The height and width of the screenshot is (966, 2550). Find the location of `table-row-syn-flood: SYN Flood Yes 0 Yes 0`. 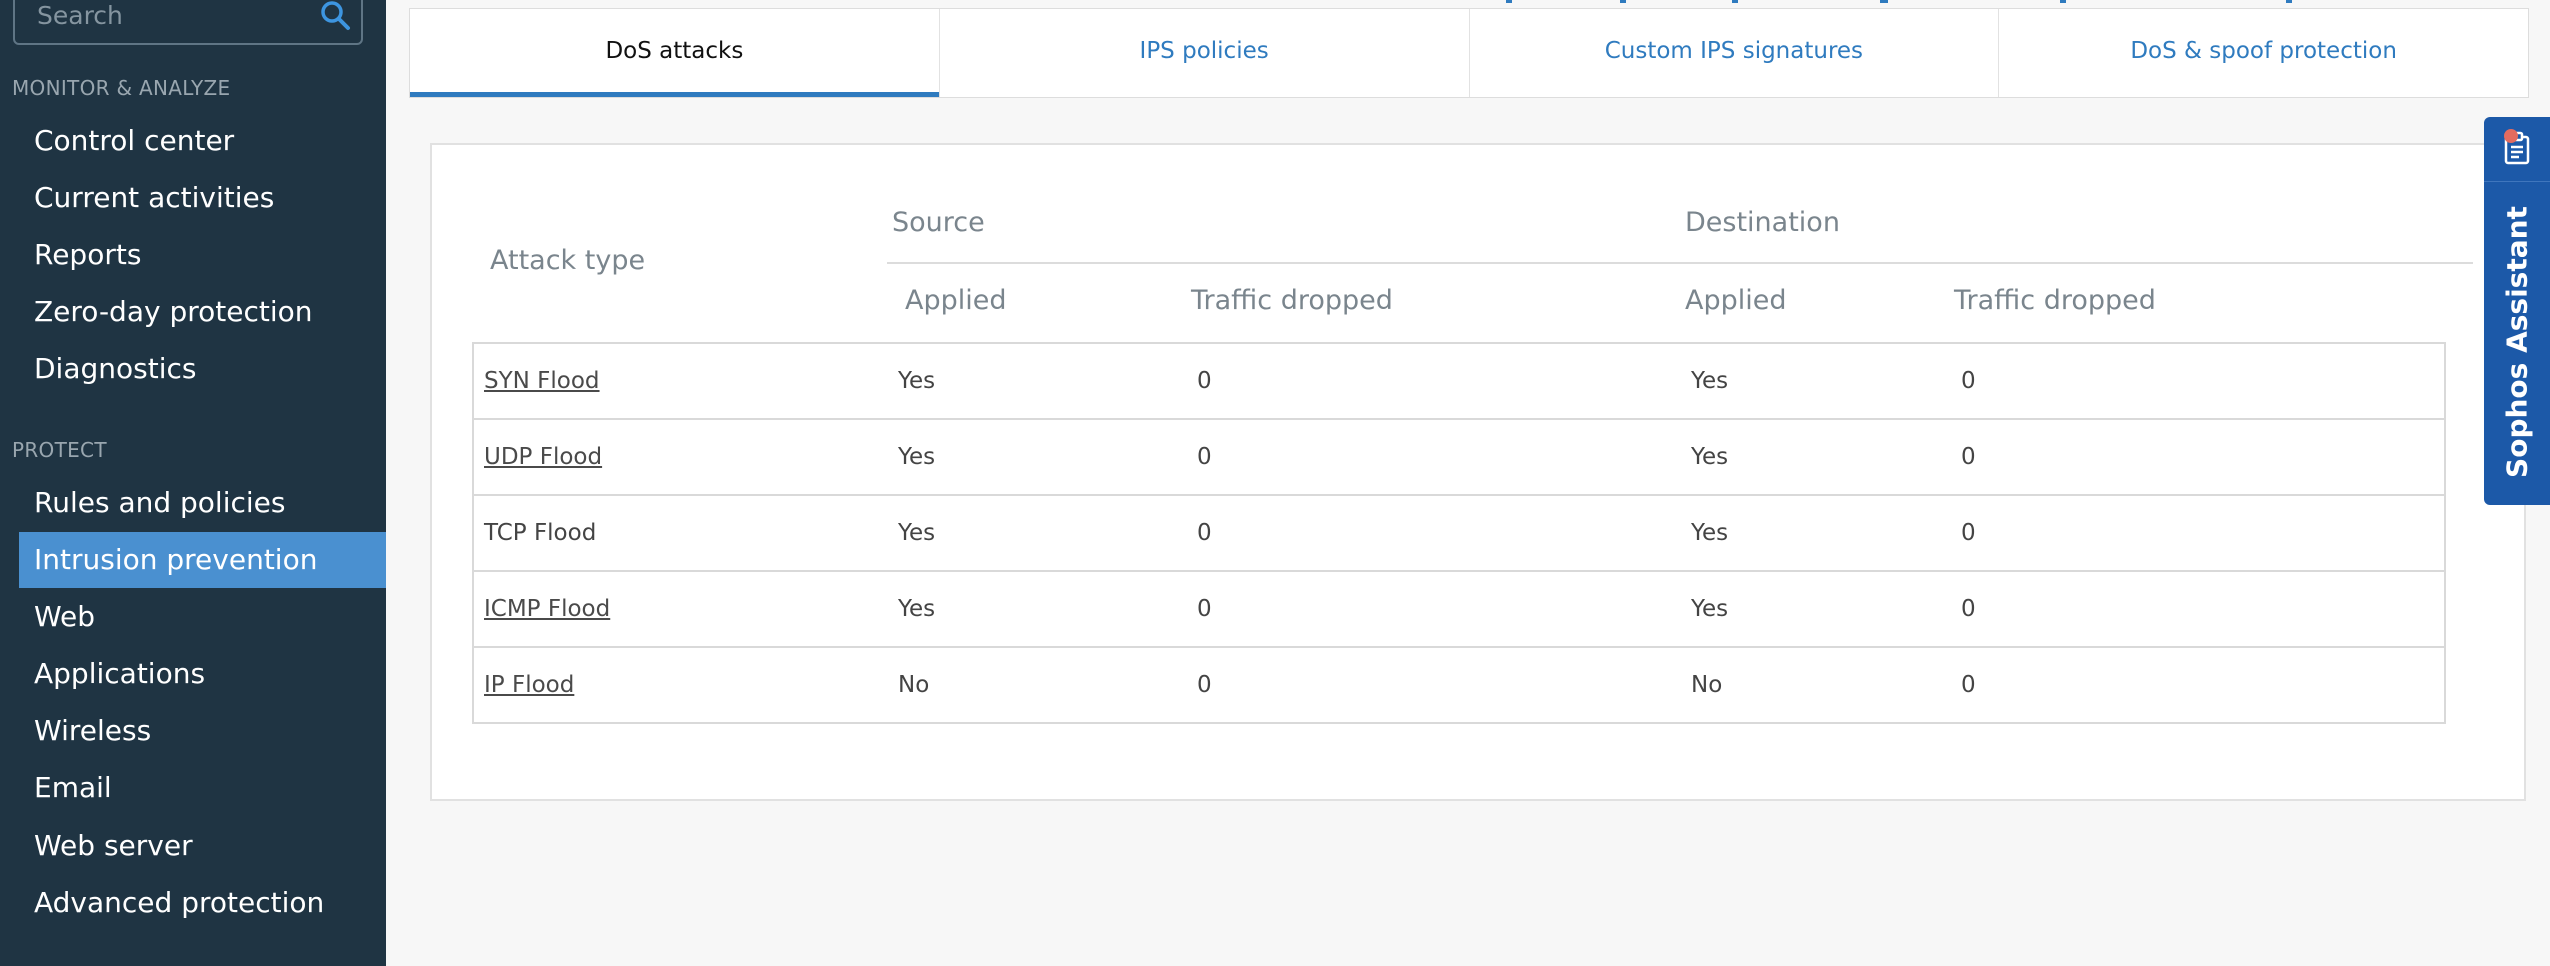

table-row-syn-flood: SYN Flood Yes 0 Yes 0 is located at coordinates (1459, 382).